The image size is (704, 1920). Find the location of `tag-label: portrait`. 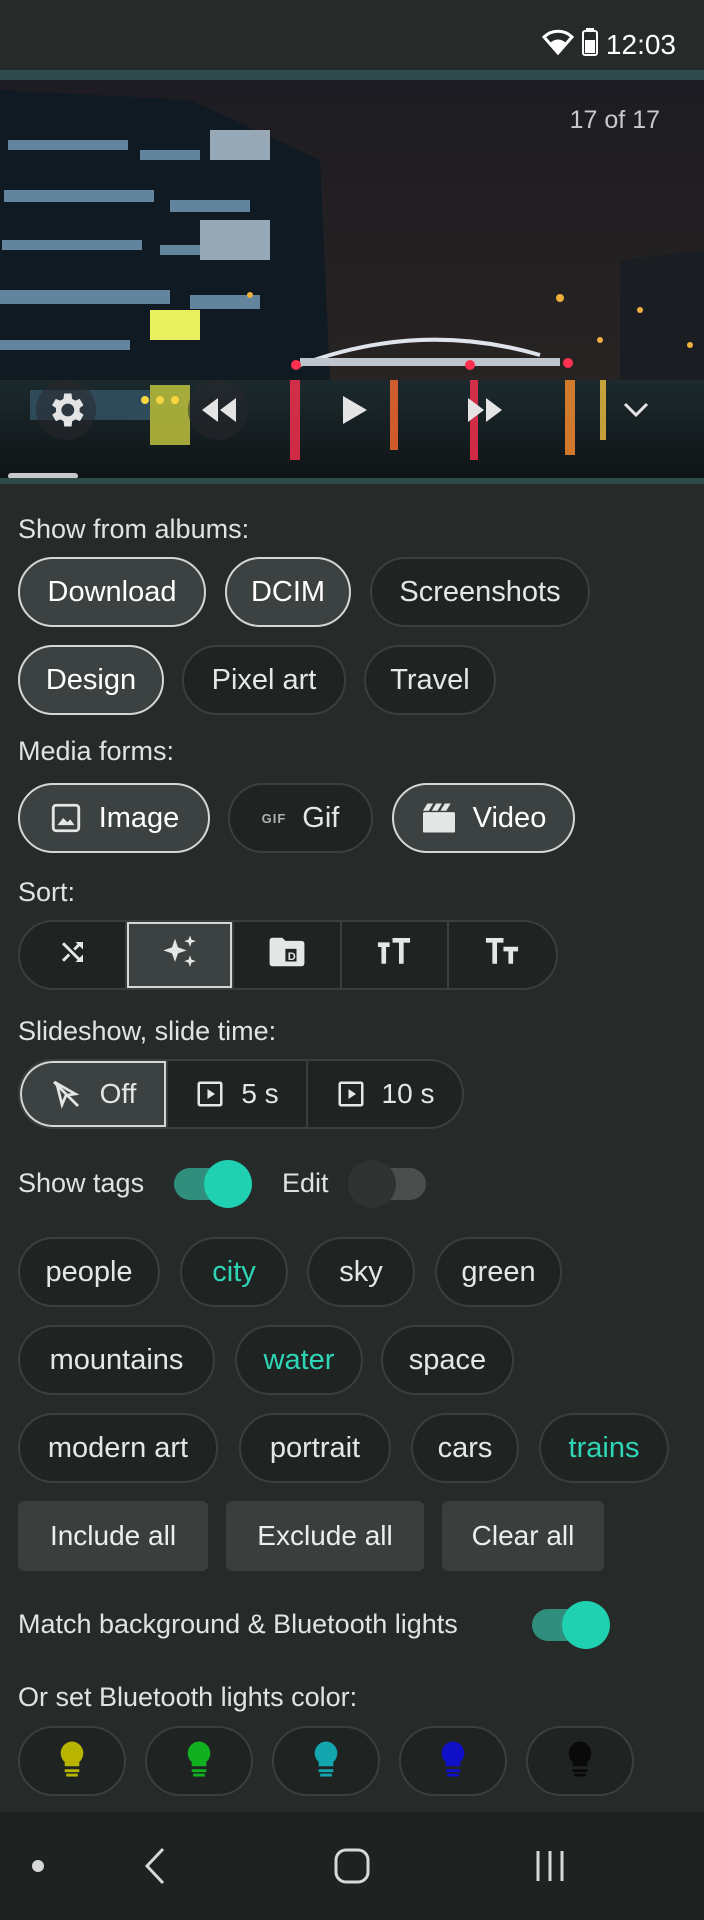

tag-label: portrait is located at coordinates (315, 1447).